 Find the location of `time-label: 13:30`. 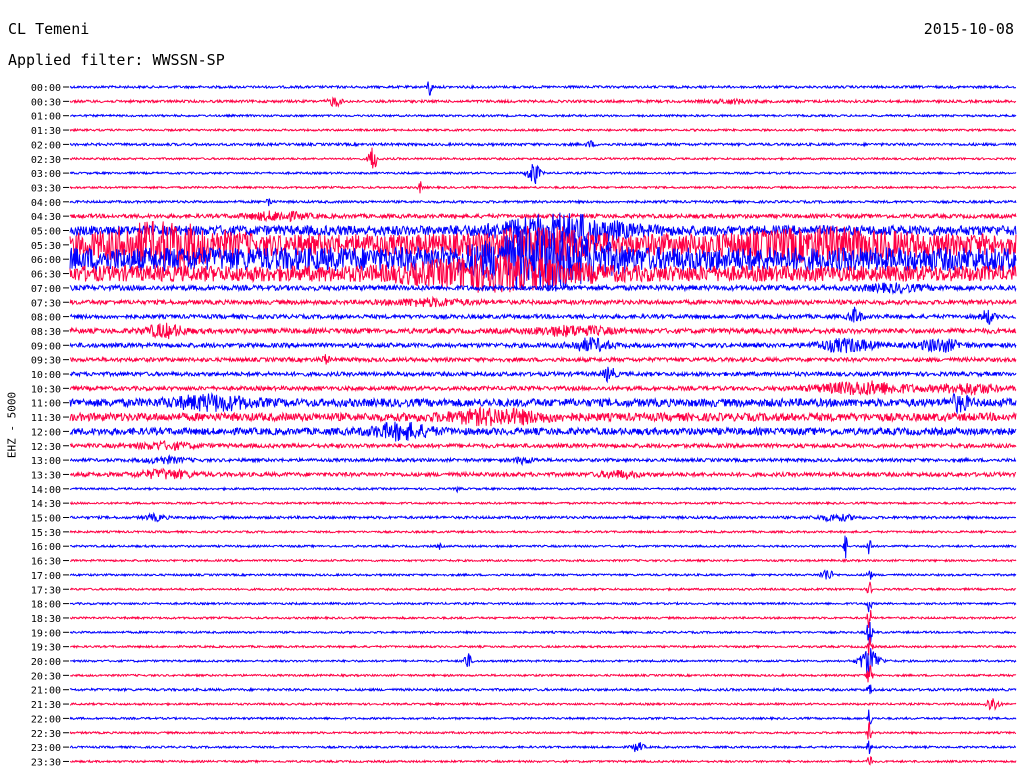

time-label: 13:30 is located at coordinates (46, 475).